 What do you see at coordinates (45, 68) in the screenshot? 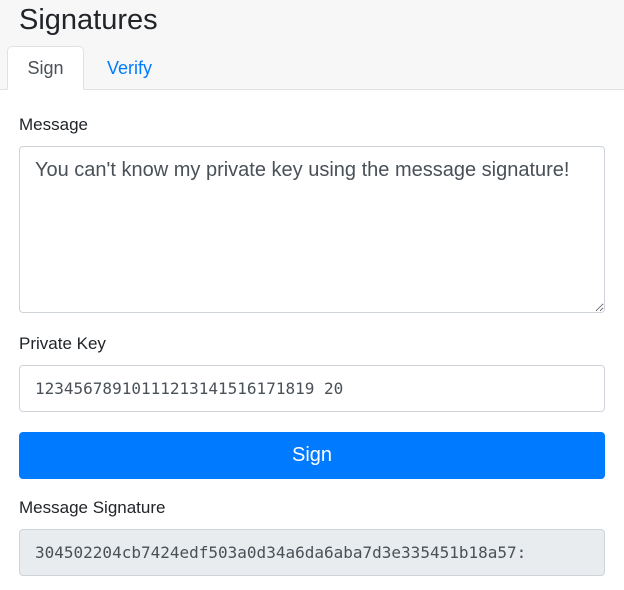
I see `tab-sign: Sign` at bounding box center [45, 68].